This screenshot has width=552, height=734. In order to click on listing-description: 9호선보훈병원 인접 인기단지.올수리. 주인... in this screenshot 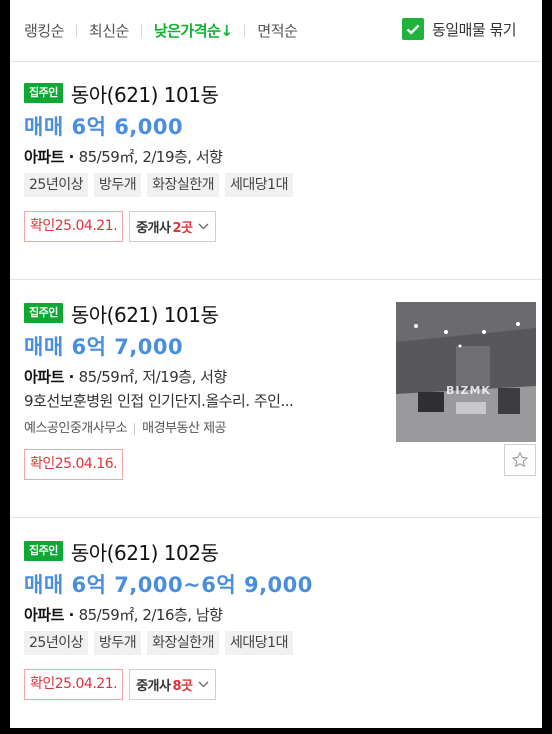, I will do `click(159, 401)`.